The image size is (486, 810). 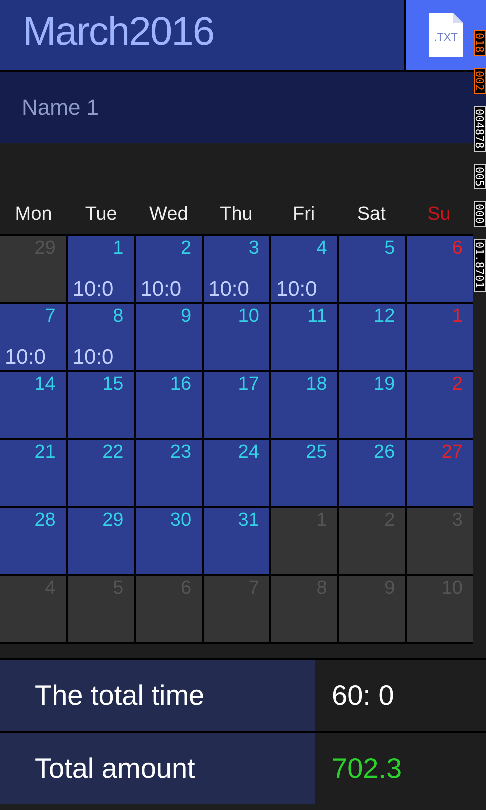 I want to click on day-number: 6, so click(x=457, y=249).